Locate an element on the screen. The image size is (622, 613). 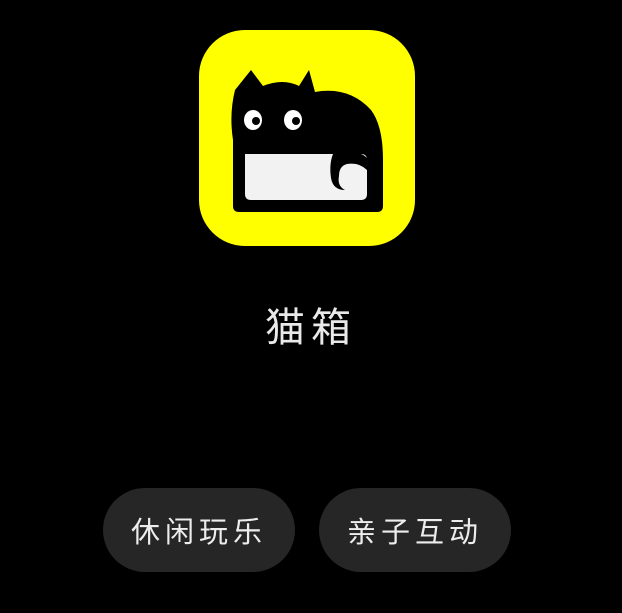
tag-label: 亲子互动 is located at coordinates (414, 532).